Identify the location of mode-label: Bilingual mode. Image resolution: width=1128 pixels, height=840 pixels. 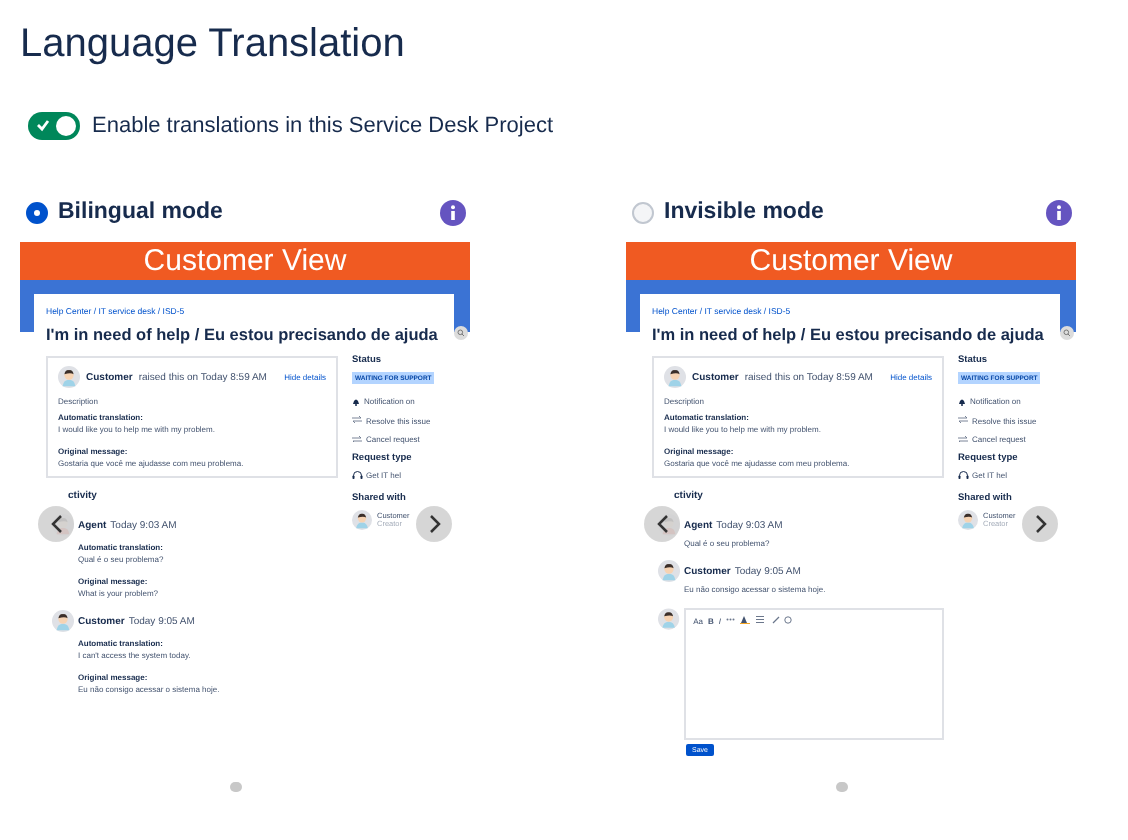
(140, 212).